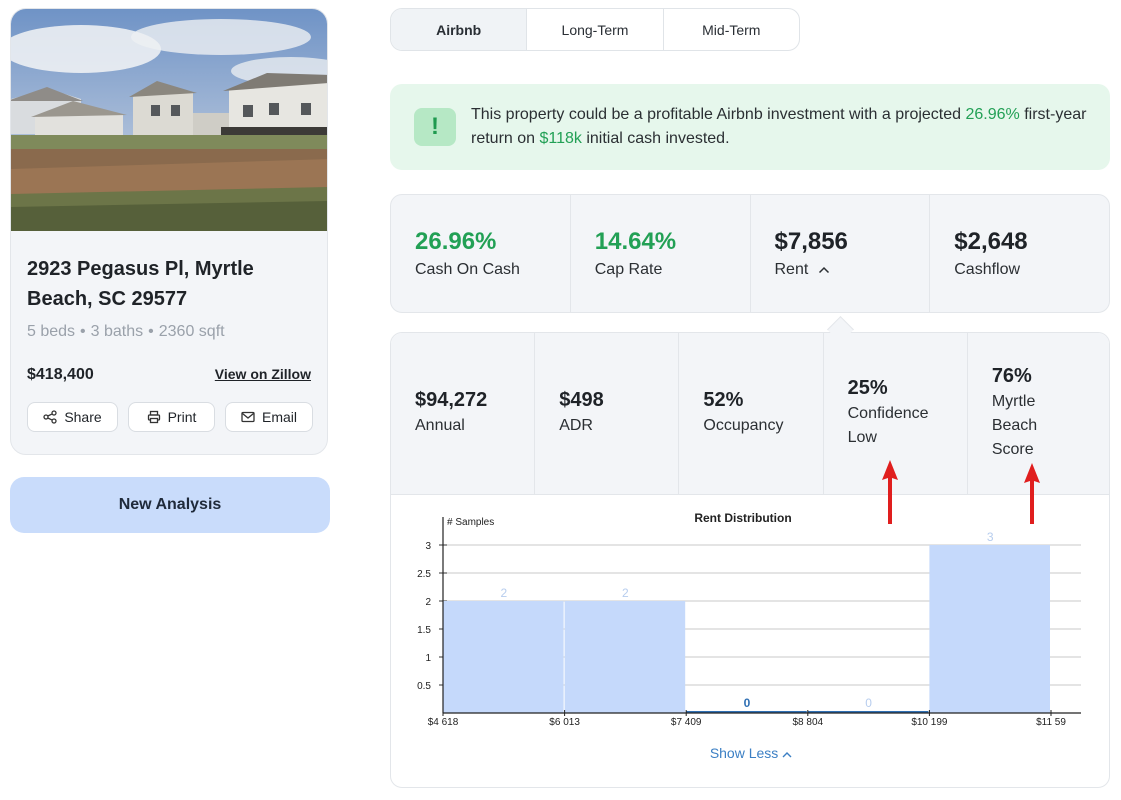 This screenshot has width=1121, height=800. Describe the element at coordinates (811, 241) in the screenshot. I see `rent-value: $7,856` at that location.